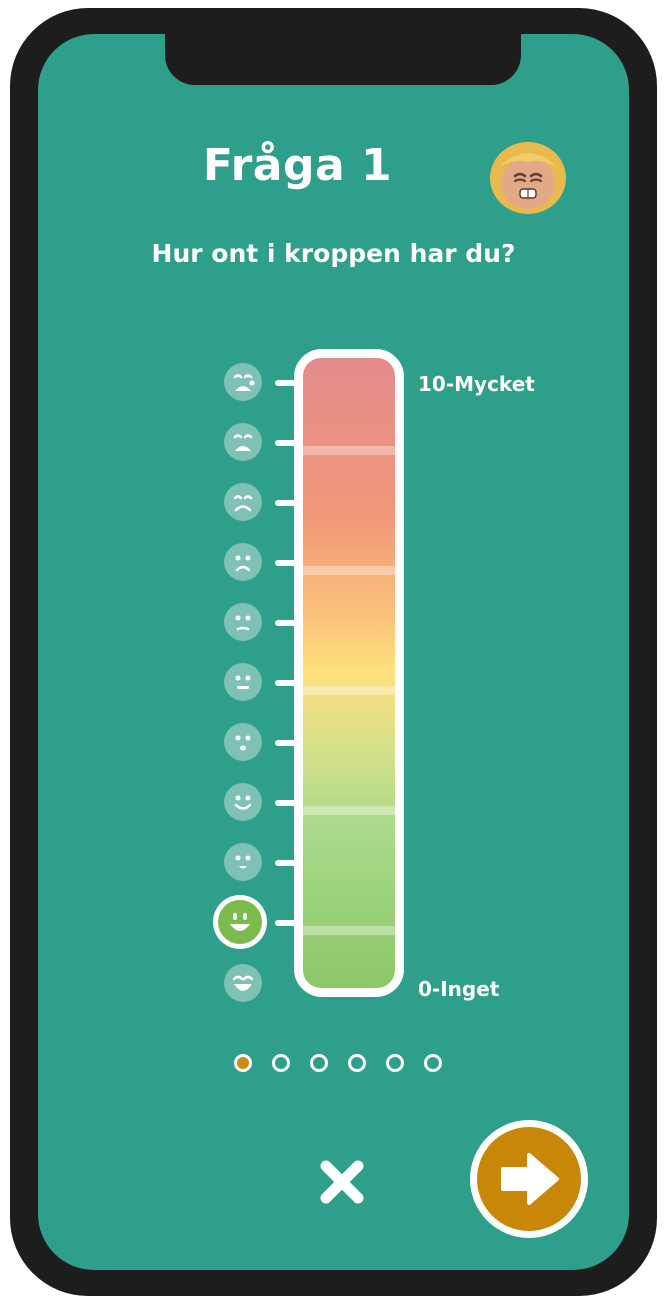  I want to click on face-sad-icon, so click(243, 502).